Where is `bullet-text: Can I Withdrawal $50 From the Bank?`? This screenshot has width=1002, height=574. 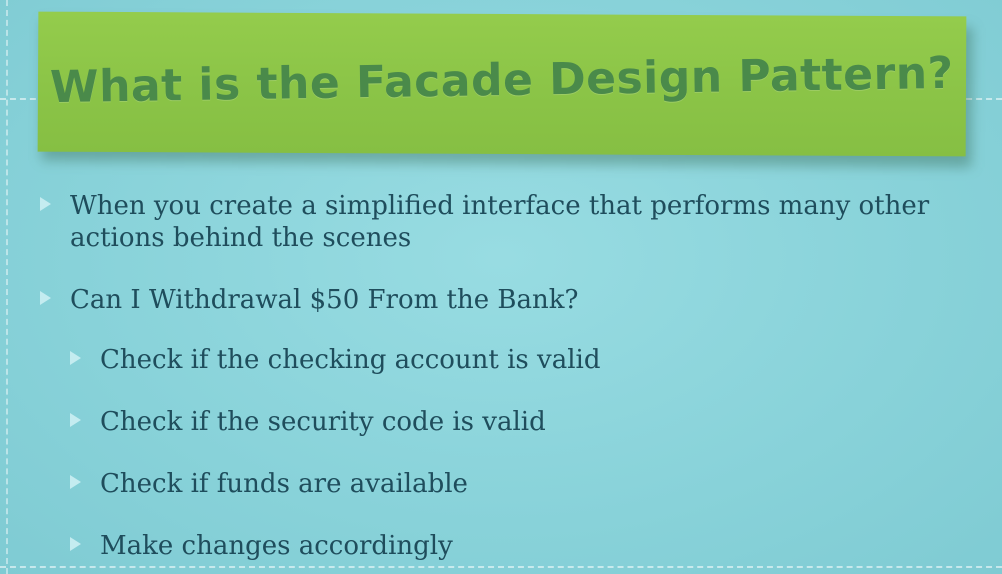
bullet-text: Can I Withdrawal $50 From the Bank? is located at coordinates (324, 300).